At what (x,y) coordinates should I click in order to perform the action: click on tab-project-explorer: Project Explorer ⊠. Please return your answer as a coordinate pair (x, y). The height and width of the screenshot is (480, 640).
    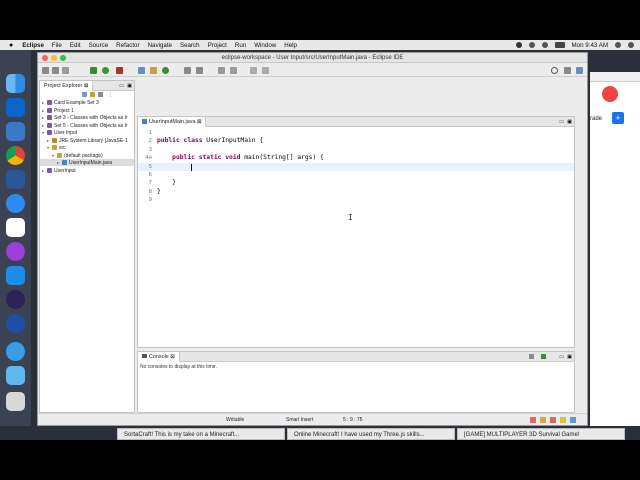
    Looking at the image, I should click on (67, 86).